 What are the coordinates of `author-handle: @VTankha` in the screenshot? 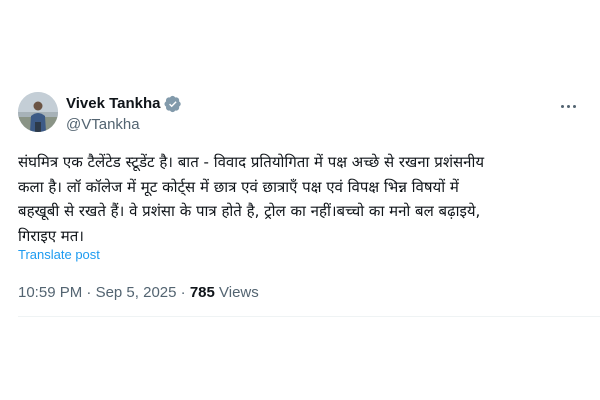 It's located at (124, 125).